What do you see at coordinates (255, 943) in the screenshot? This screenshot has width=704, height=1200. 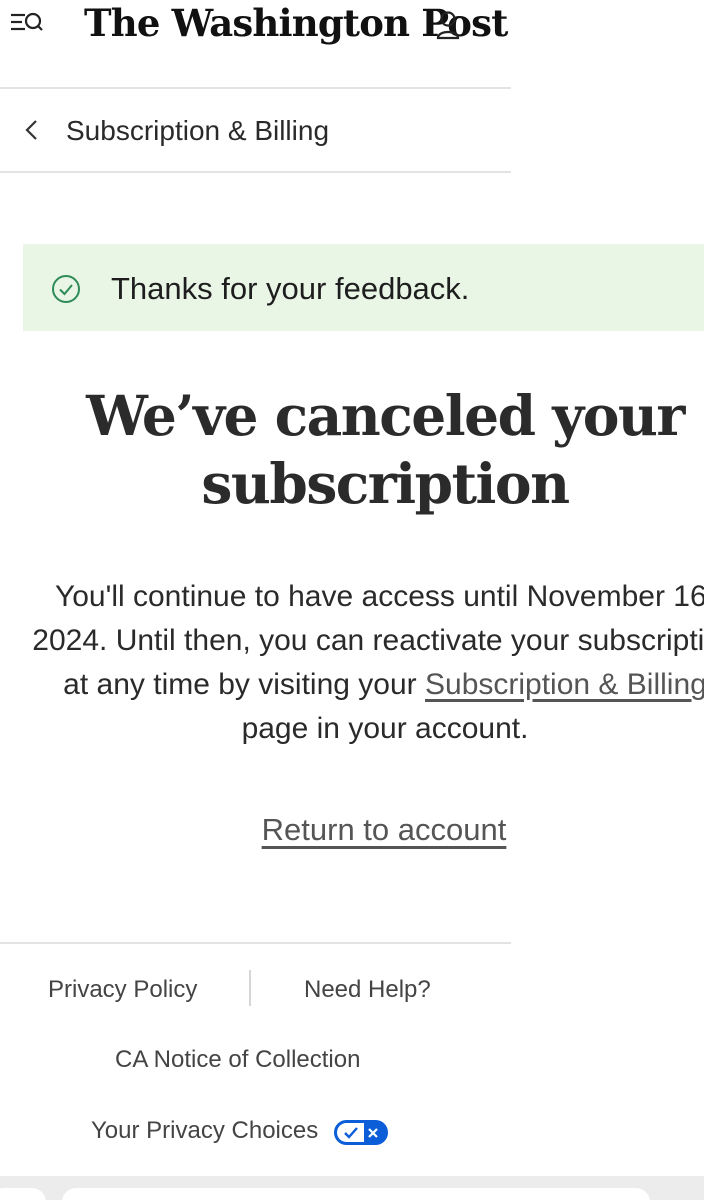 I see `footer-divider-line` at bounding box center [255, 943].